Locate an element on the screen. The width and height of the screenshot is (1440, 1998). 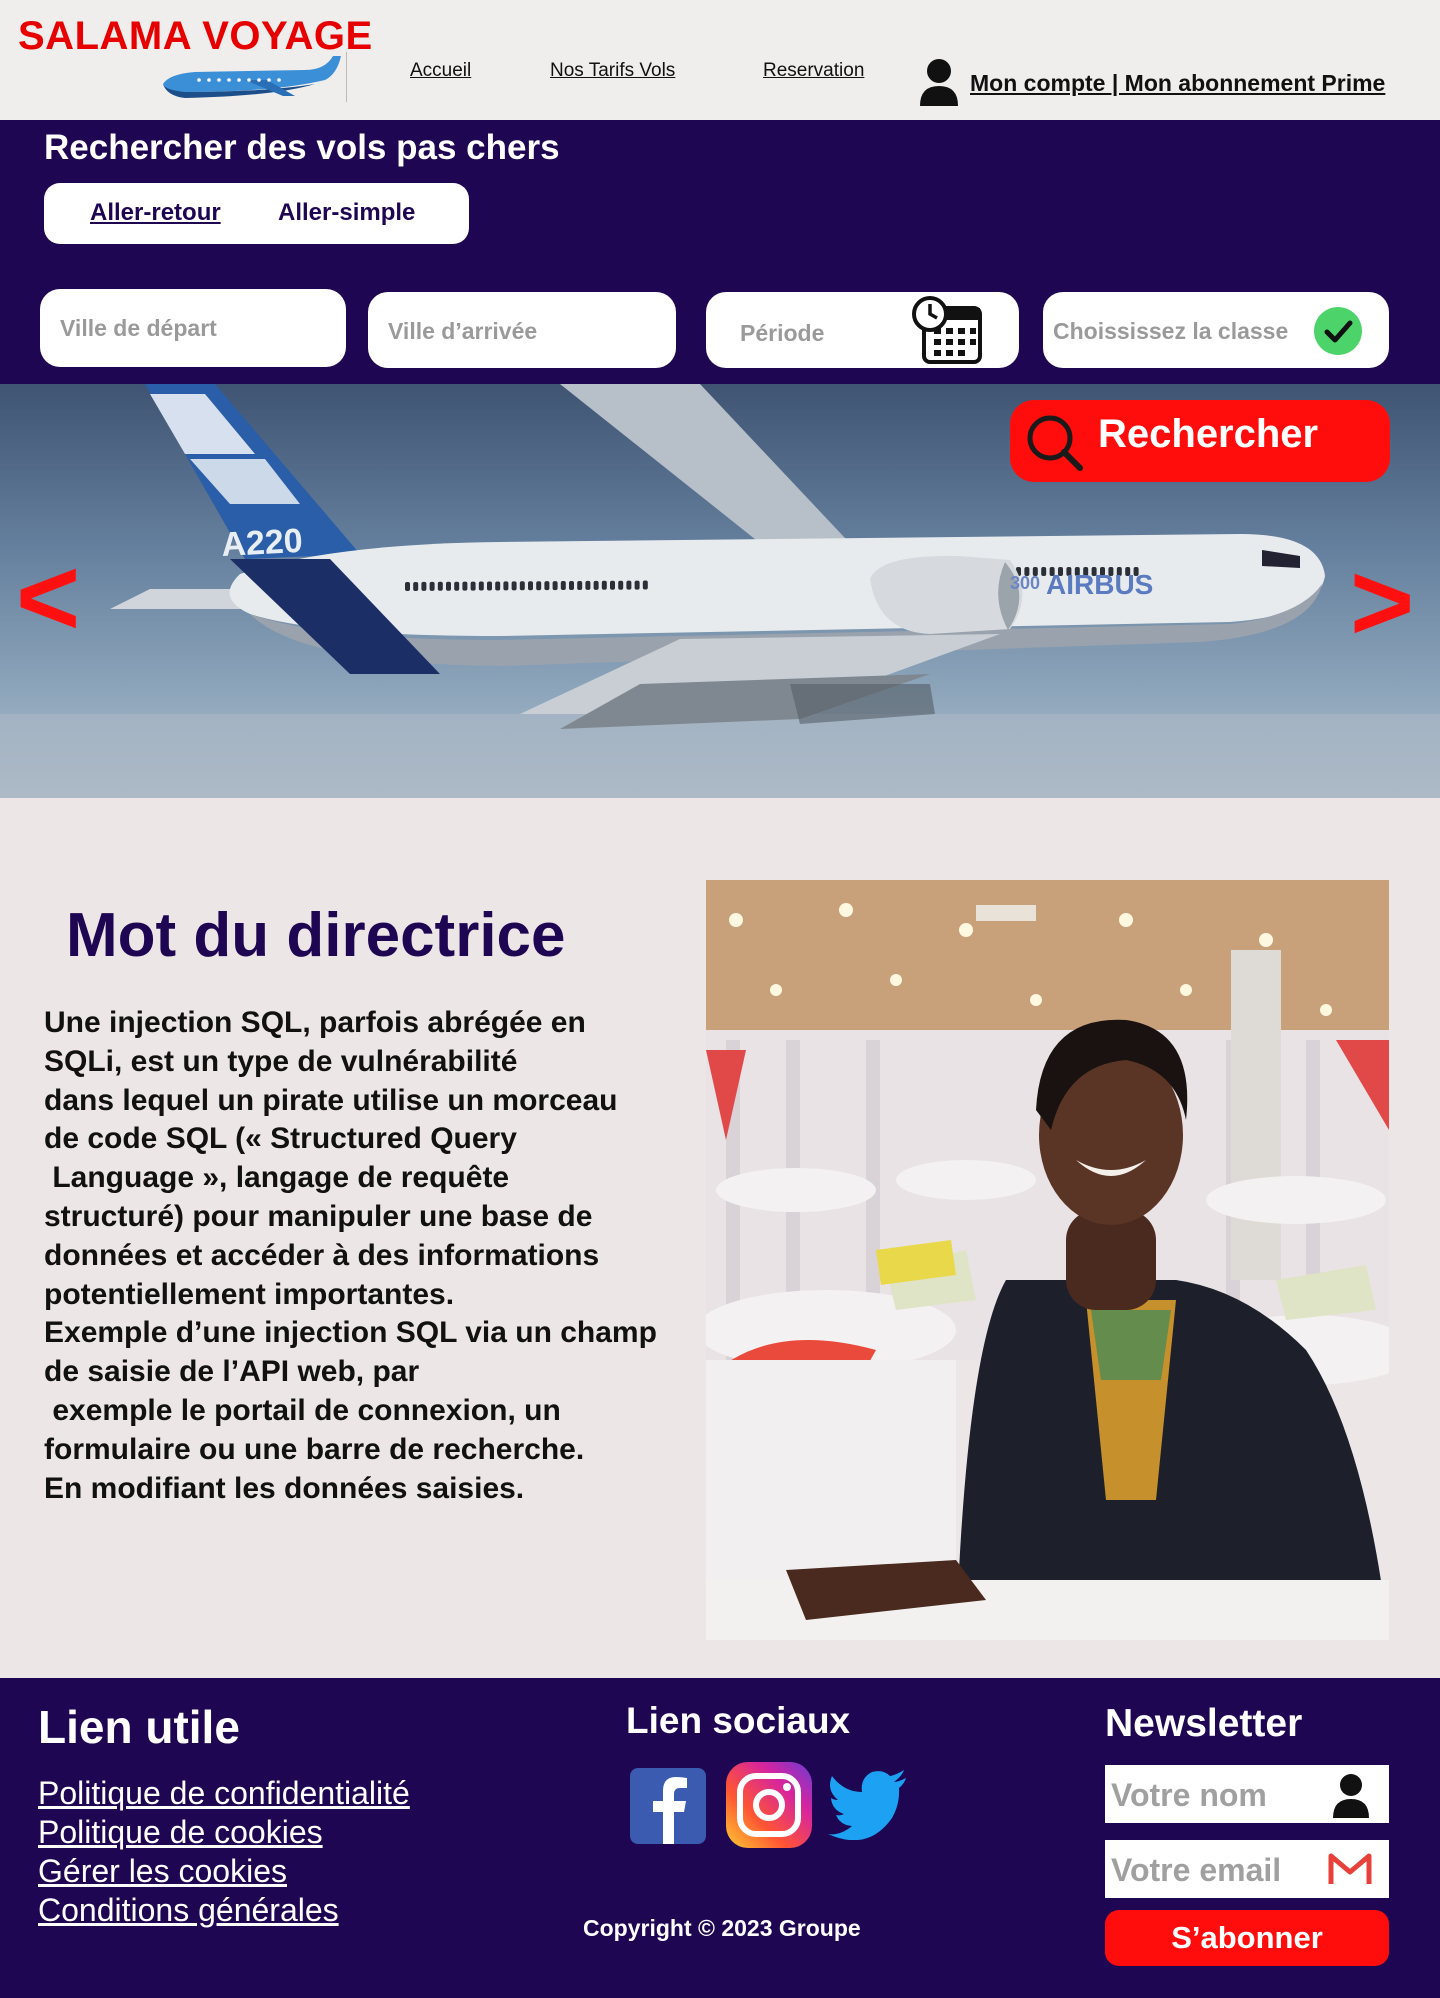
twitter-icon is located at coordinates (868, 1805).